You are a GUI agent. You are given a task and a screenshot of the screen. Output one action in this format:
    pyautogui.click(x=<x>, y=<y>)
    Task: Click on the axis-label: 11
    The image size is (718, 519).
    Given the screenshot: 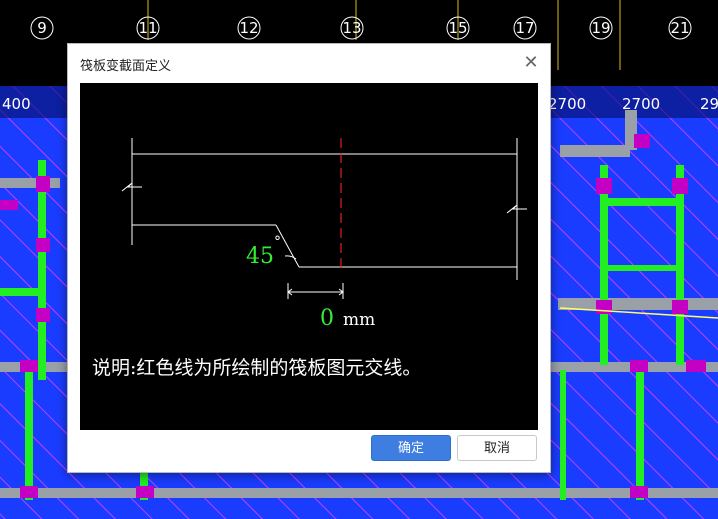 What is the action you would take?
    pyautogui.click(x=148, y=28)
    